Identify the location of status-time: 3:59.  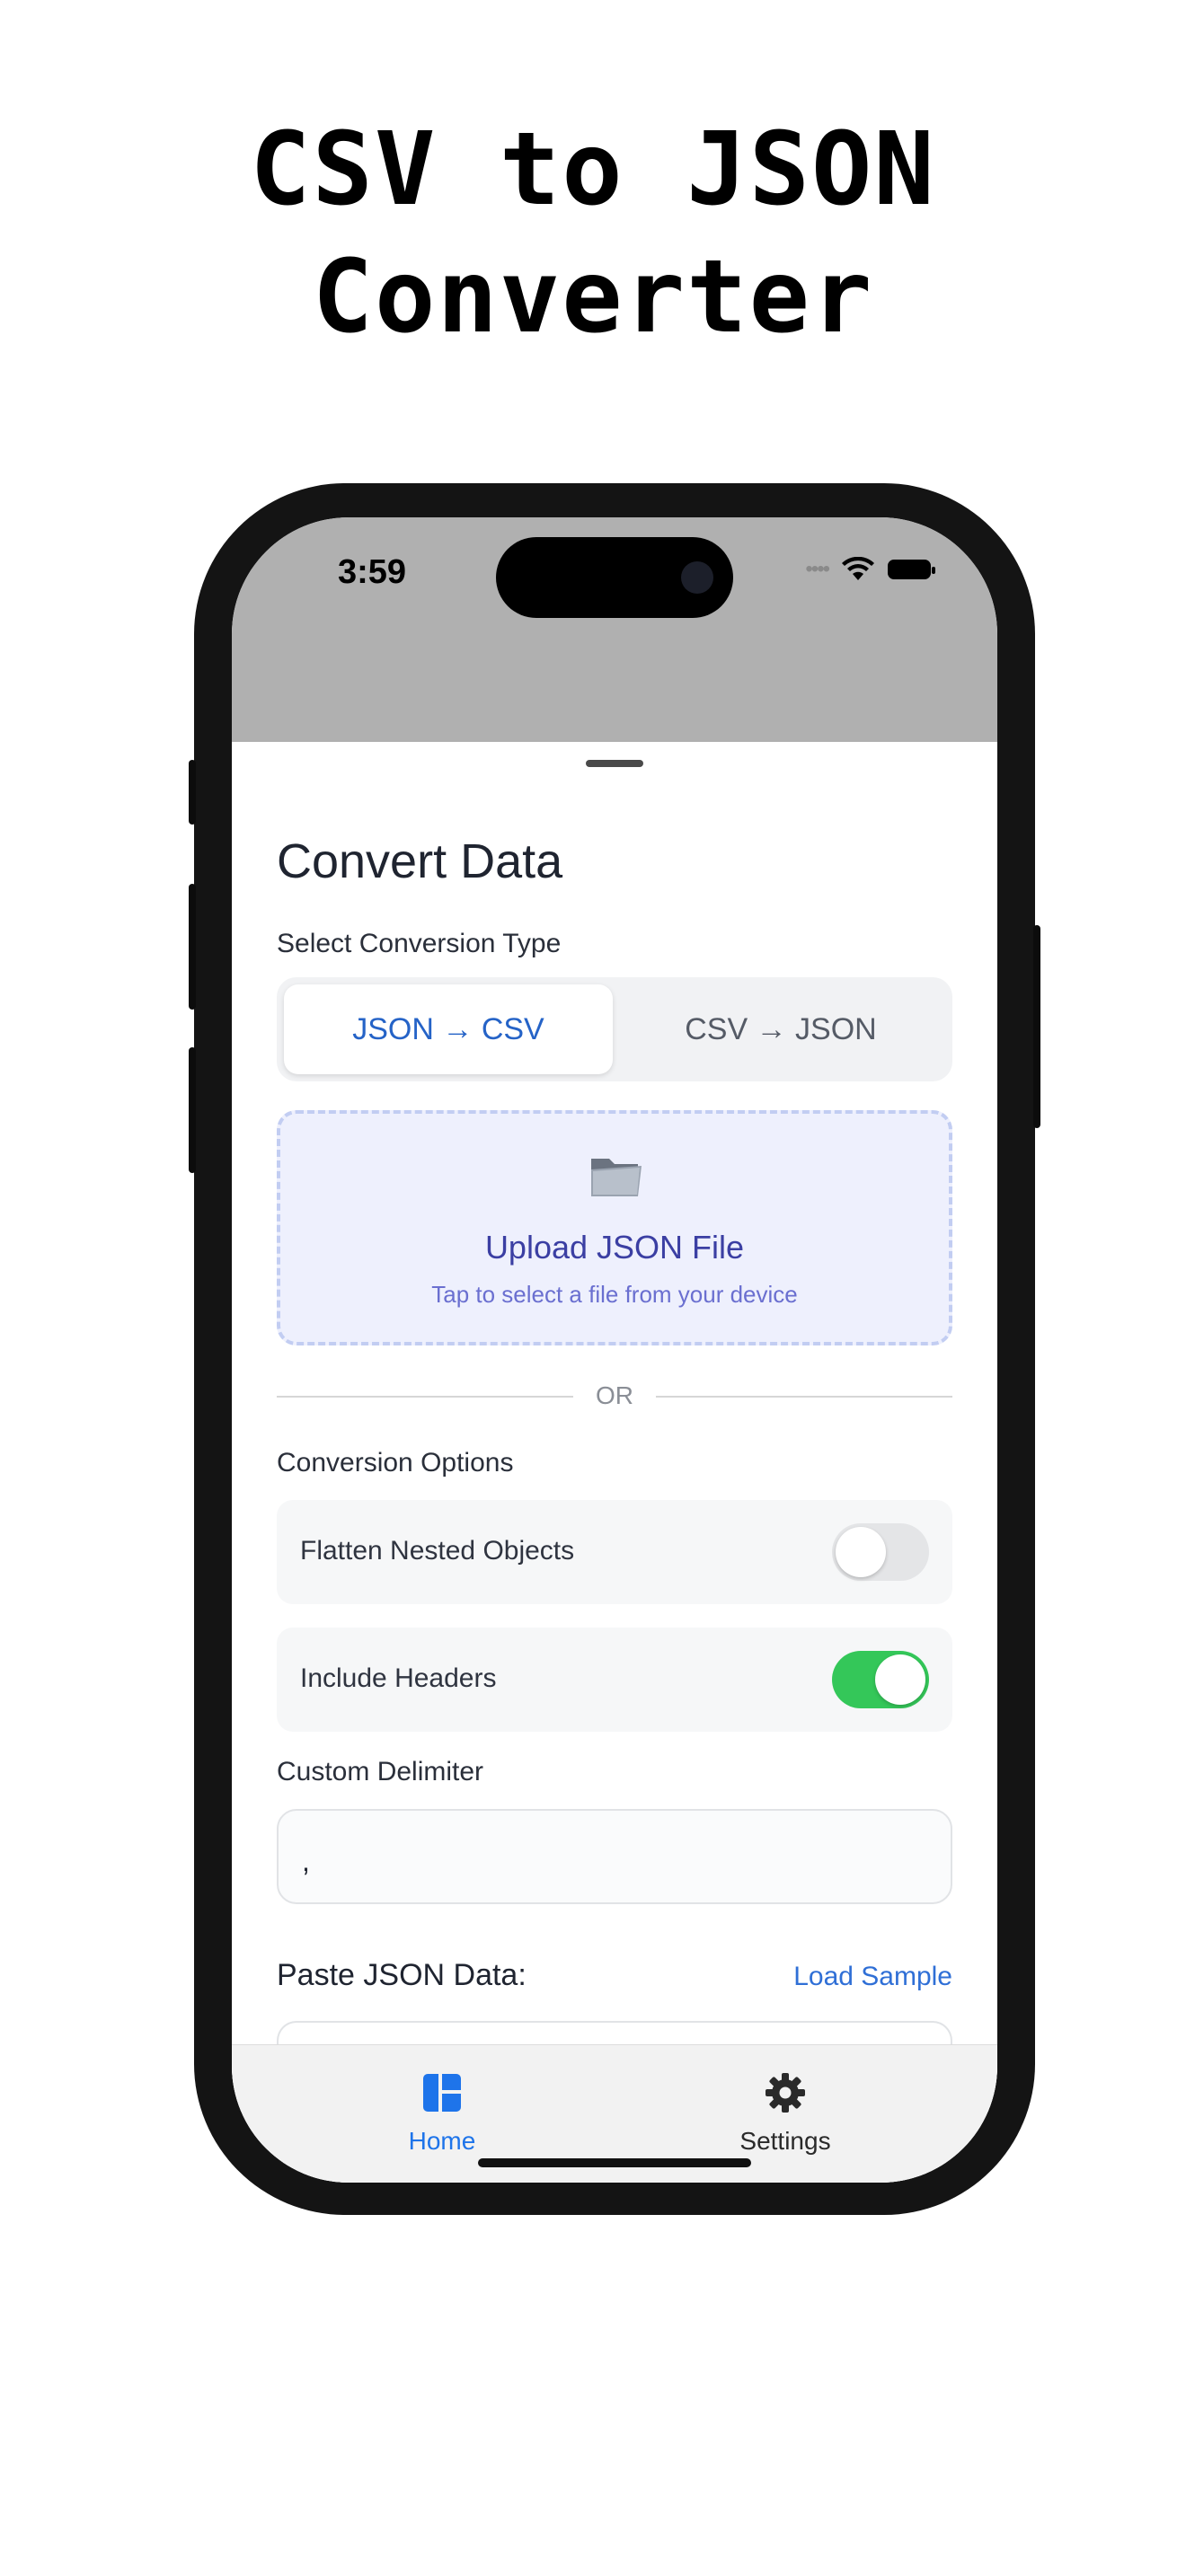
(372, 572).